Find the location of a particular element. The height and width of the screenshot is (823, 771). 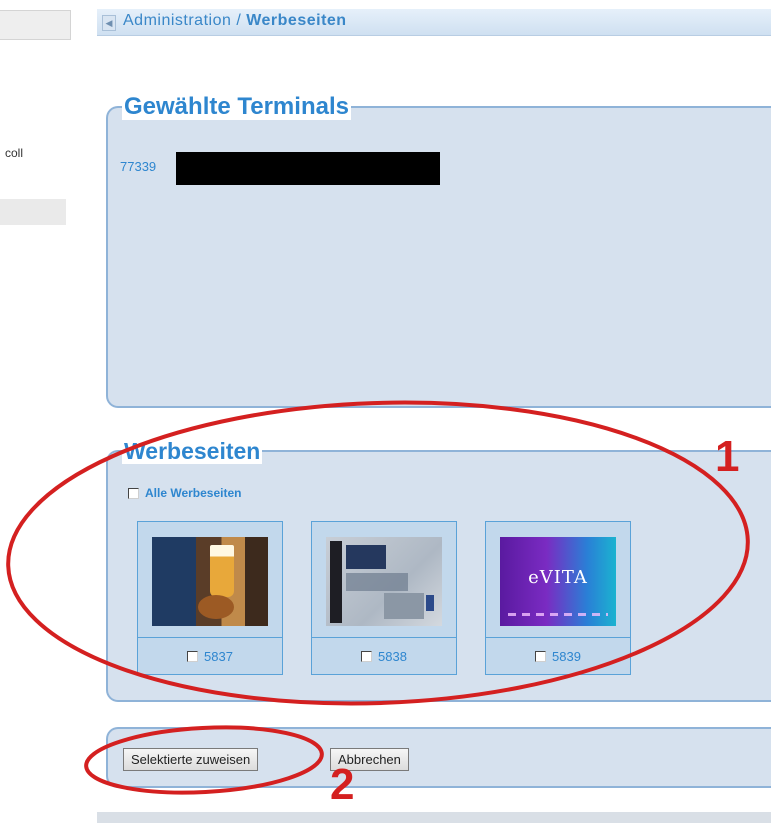

annotation-number-2: 2 is located at coordinates (342, 784).